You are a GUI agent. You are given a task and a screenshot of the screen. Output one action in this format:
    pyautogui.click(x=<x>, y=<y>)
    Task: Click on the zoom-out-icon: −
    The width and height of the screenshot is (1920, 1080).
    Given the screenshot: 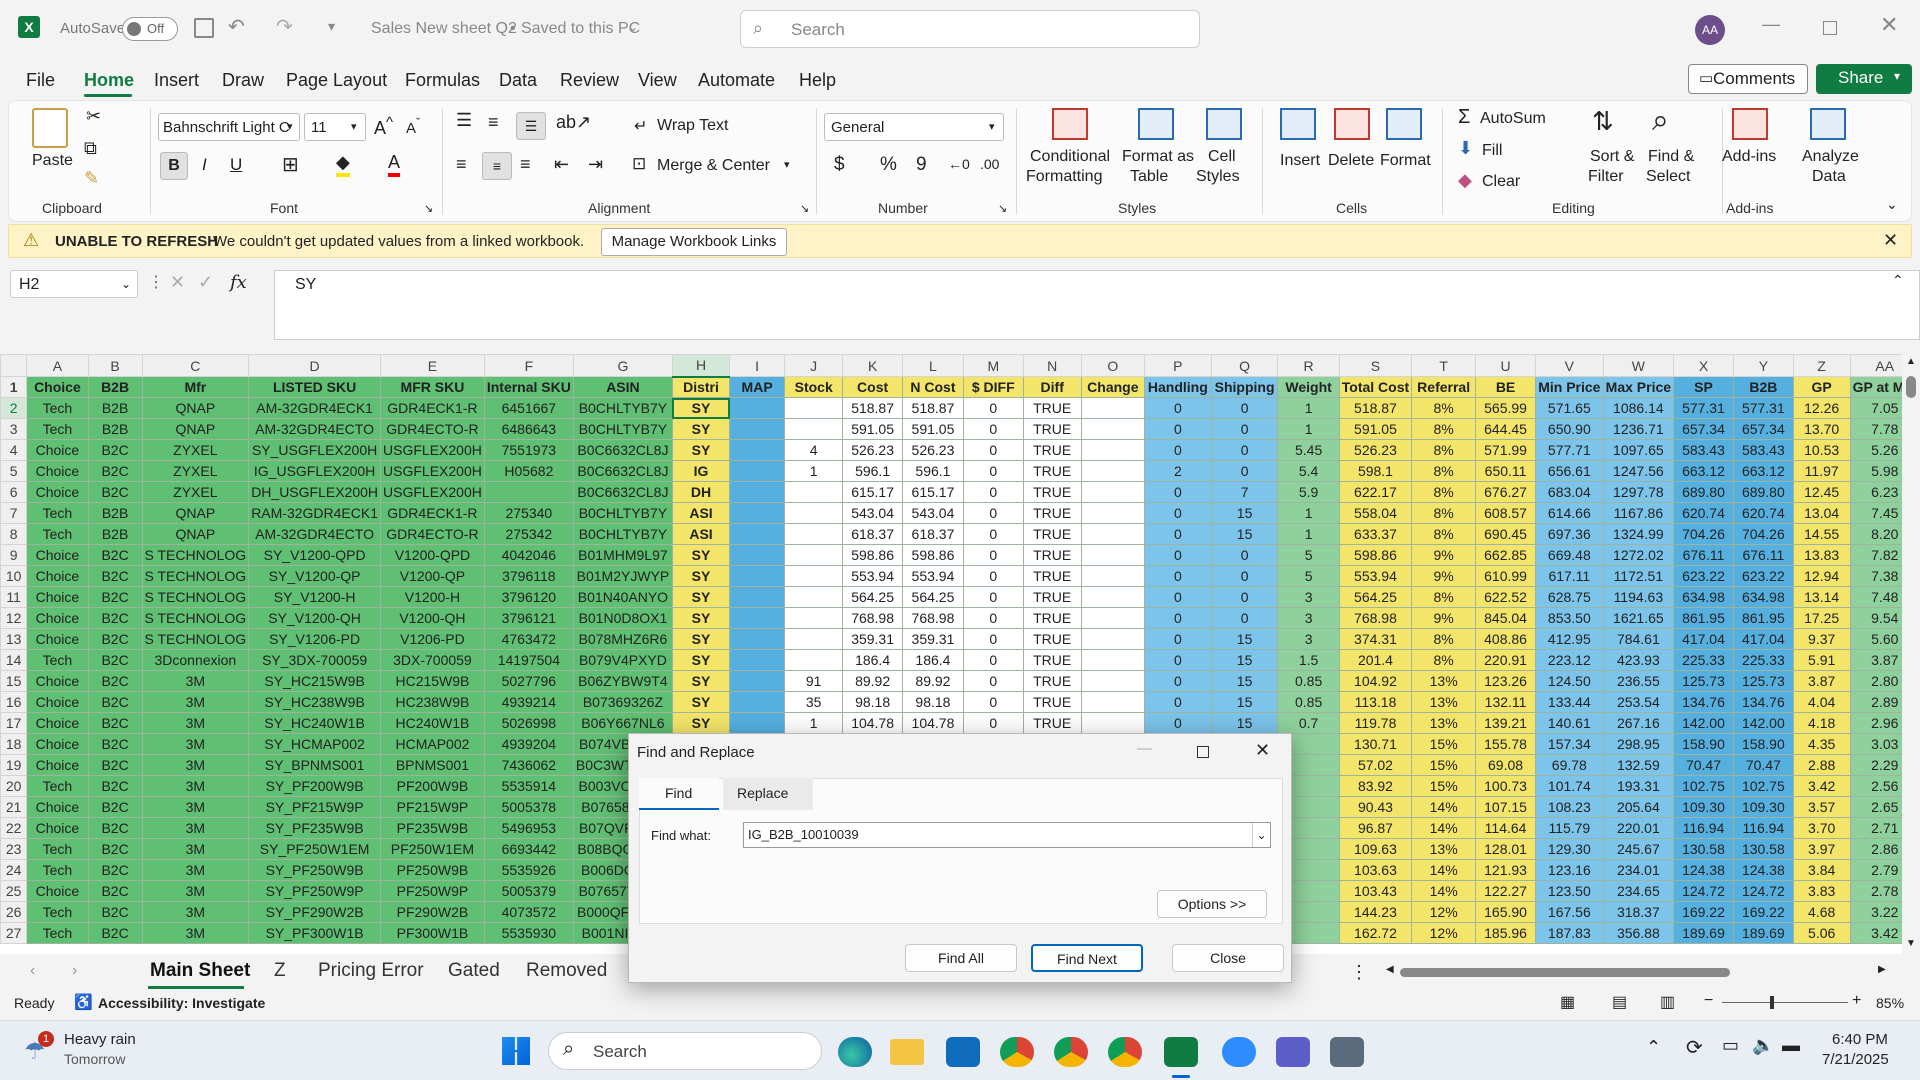 What is the action you would take?
    pyautogui.click(x=1708, y=1001)
    